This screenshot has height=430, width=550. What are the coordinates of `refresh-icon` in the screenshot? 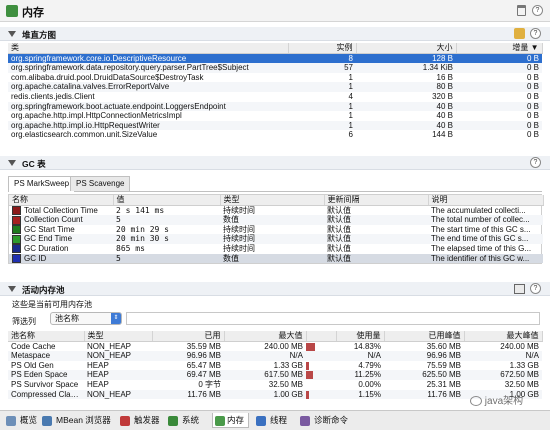 It's located at (519, 33).